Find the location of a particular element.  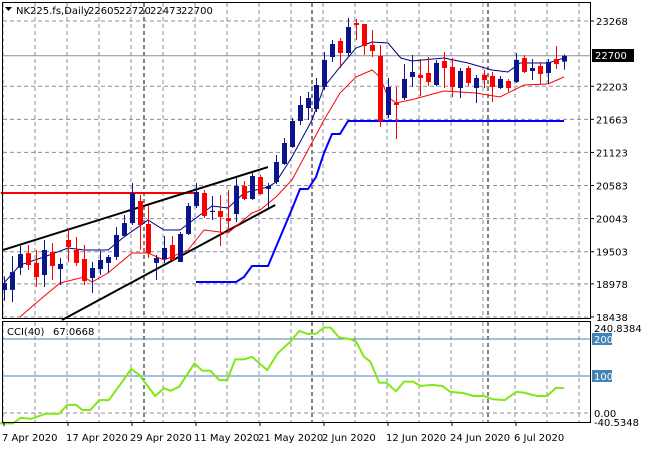

ohlc-close: 22700 is located at coordinates (197, 11).